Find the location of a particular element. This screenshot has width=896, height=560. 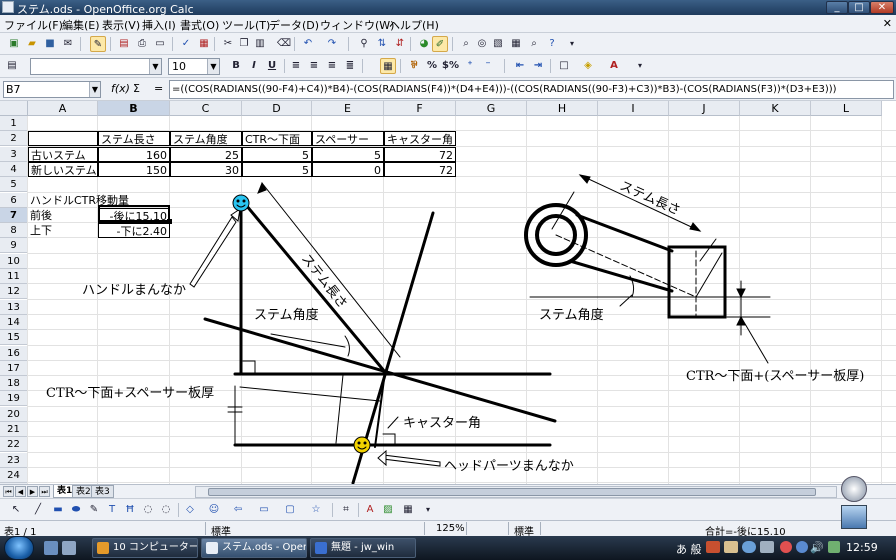

row-header-22: 22 is located at coordinates (14, 445).